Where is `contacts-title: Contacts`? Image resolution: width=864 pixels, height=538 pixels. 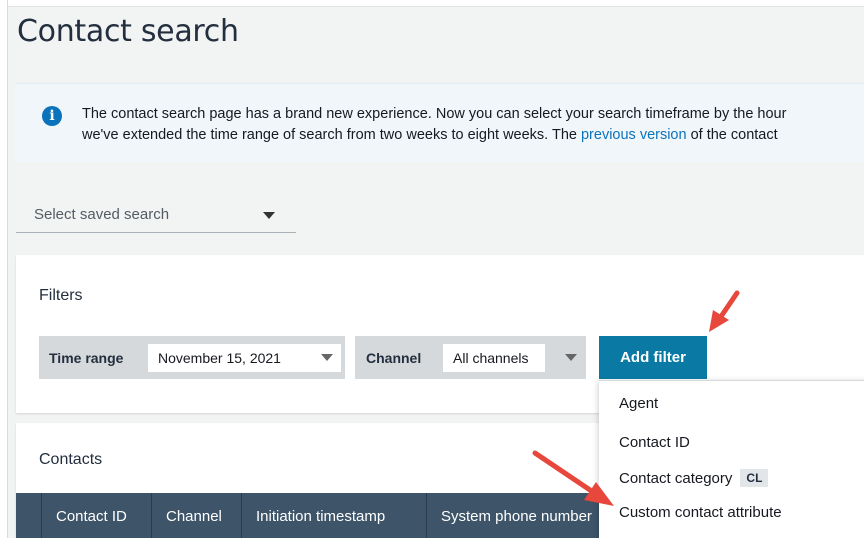
contacts-title: Contacts is located at coordinates (71, 459).